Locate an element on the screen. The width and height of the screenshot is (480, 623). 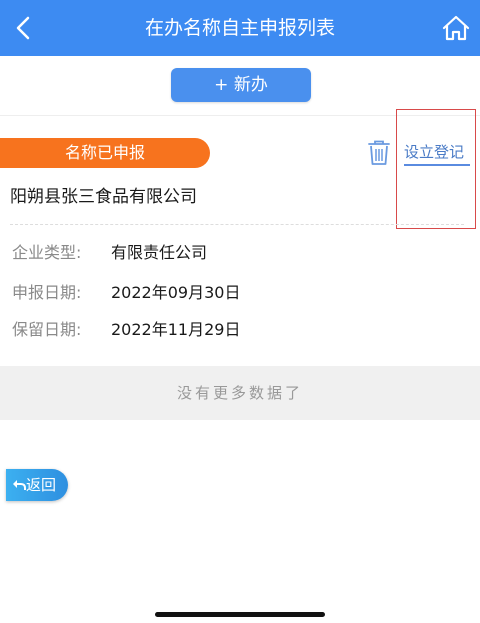
return-button: 返回 is located at coordinates (37, 485).